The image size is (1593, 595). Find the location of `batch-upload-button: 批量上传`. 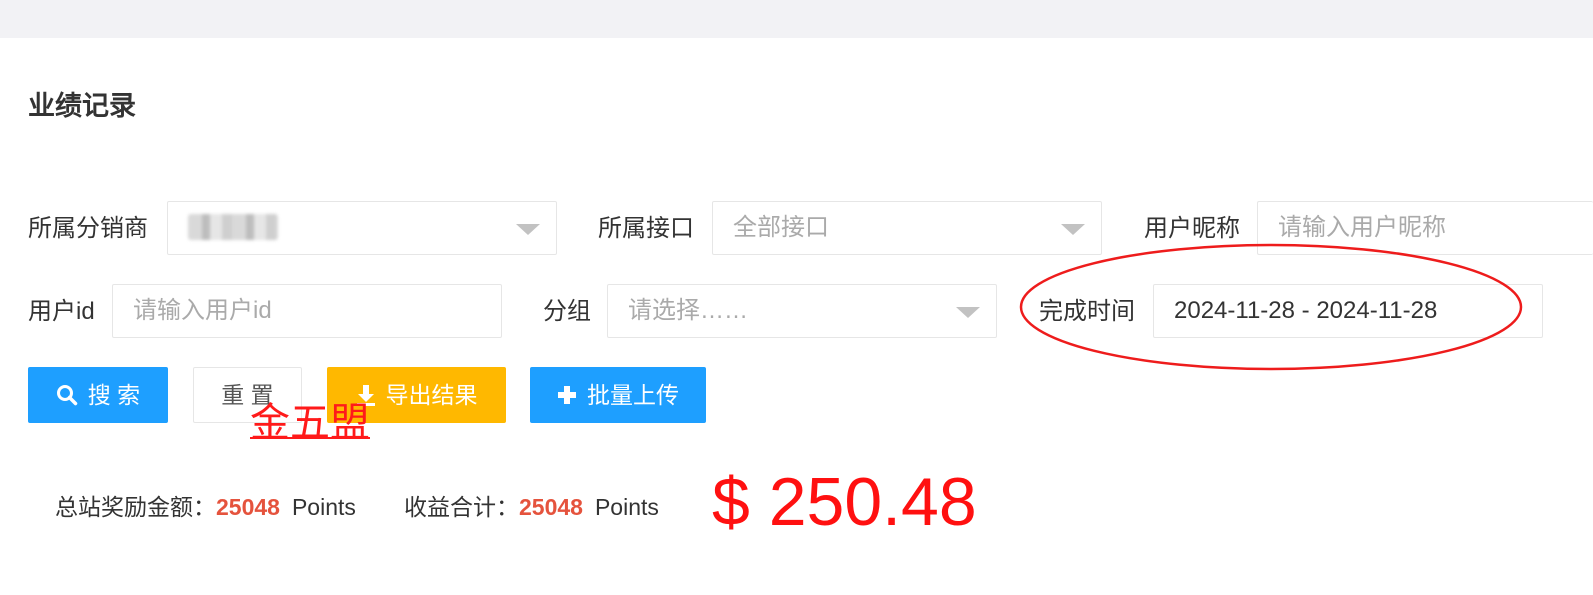

batch-upload-button: 批量上传 is located at coordinates (618, 395).